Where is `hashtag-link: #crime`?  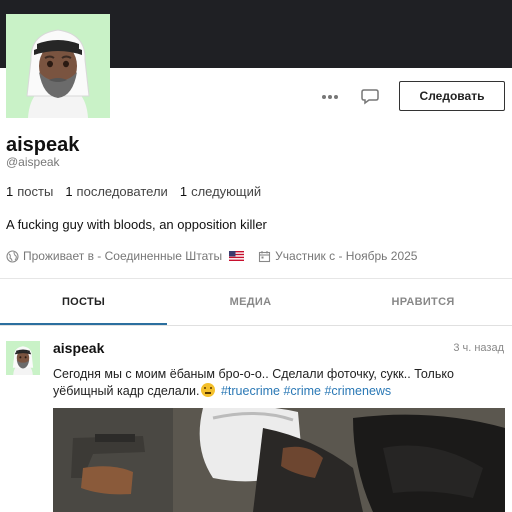
hashtag-link: #crime is located at coordinates (302, 391).